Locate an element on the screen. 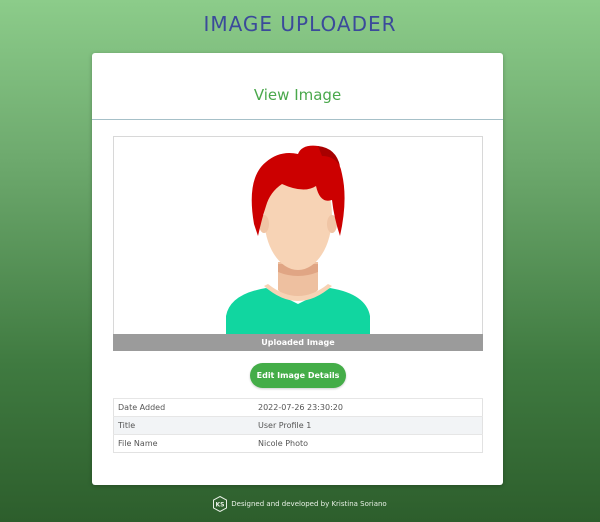 The width and height of the screenshot is (600, 522). app-title: IMAGE UPLOADER is located at coordinates (300, 24).